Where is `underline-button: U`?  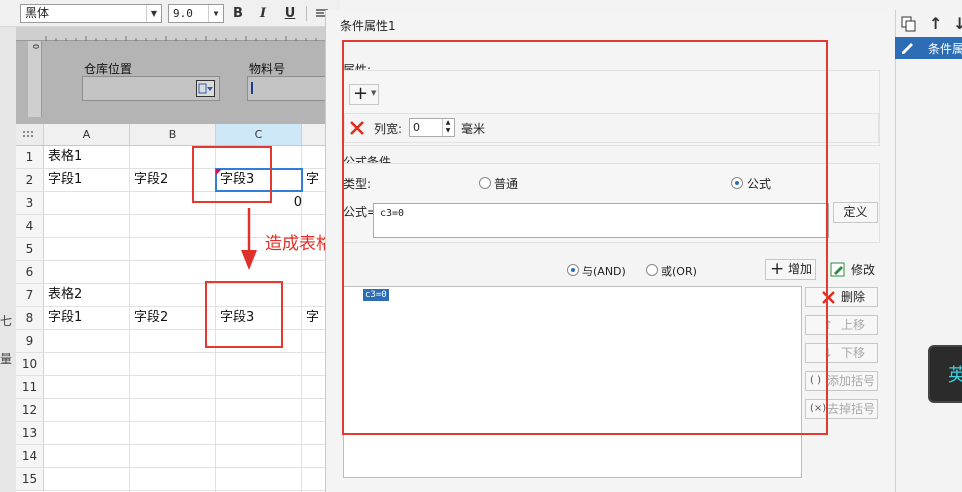
underline-button: U is located at coordinates (290, 13).